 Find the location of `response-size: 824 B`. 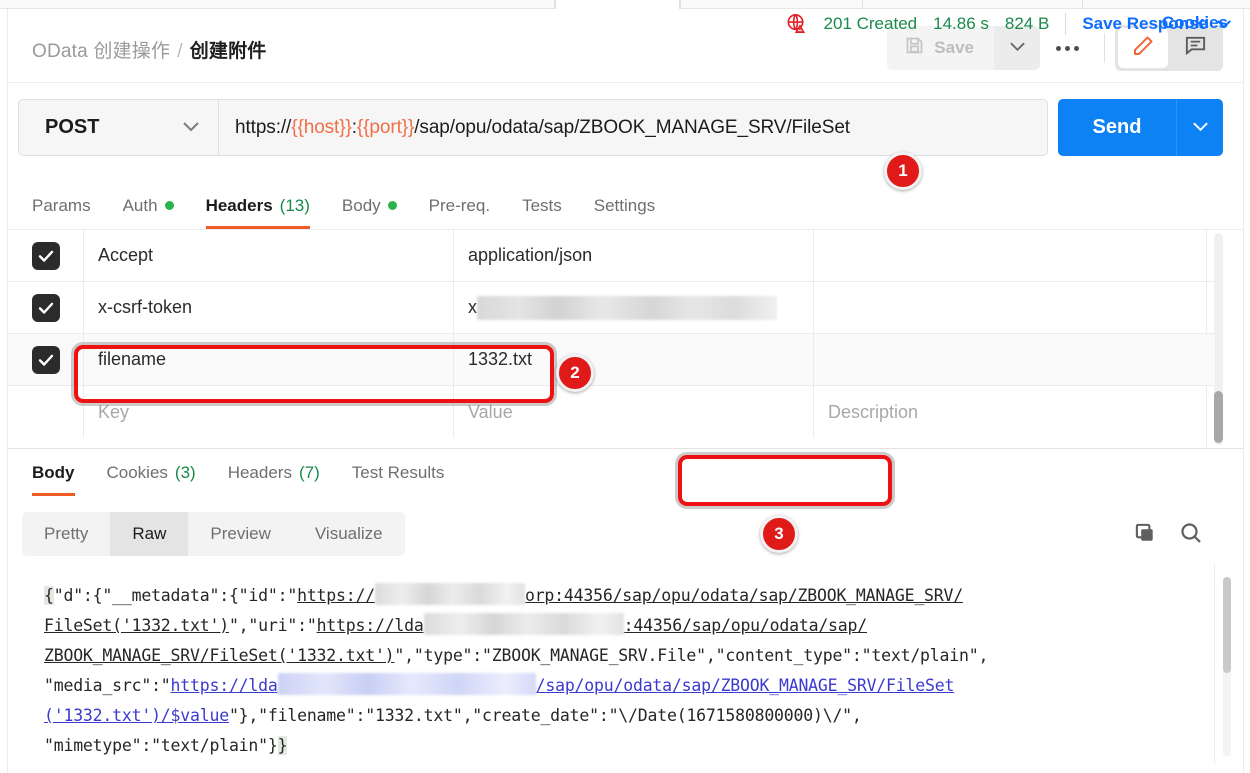

response-size: 824 B is located at coordinates (1027, 23).